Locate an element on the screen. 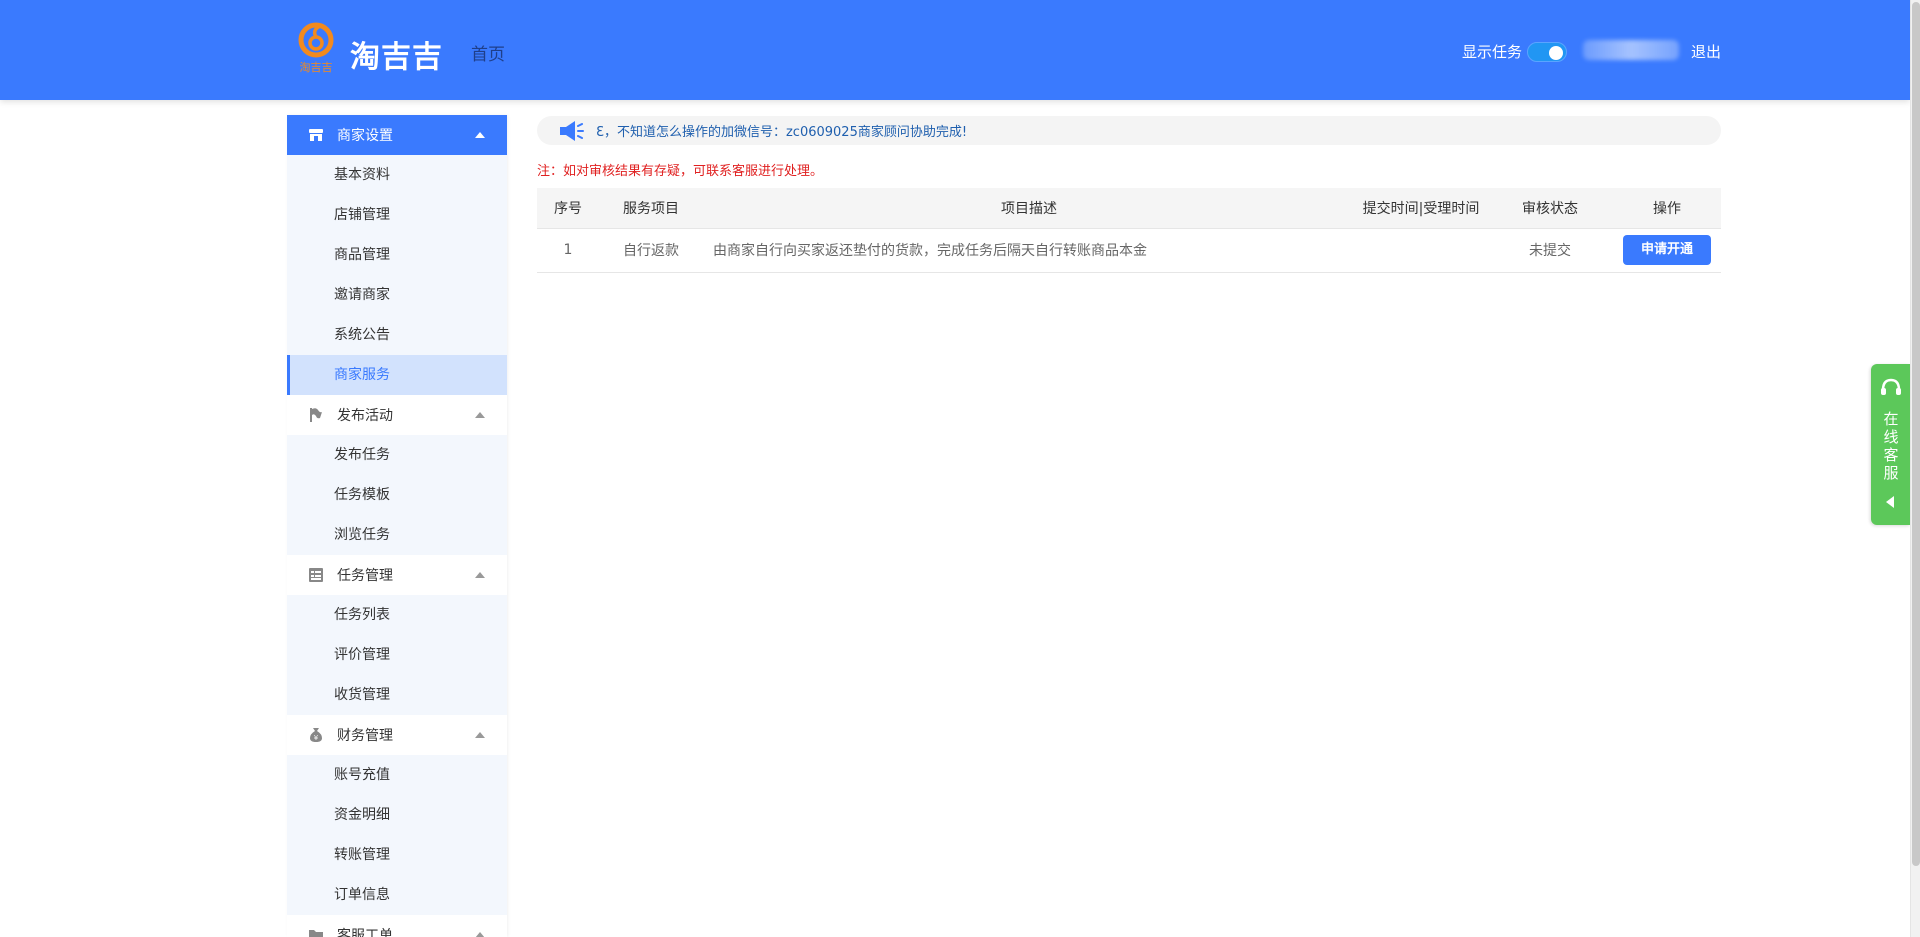  logo-mark-text: 淘吉吉 is located at coordinates (316, 67).